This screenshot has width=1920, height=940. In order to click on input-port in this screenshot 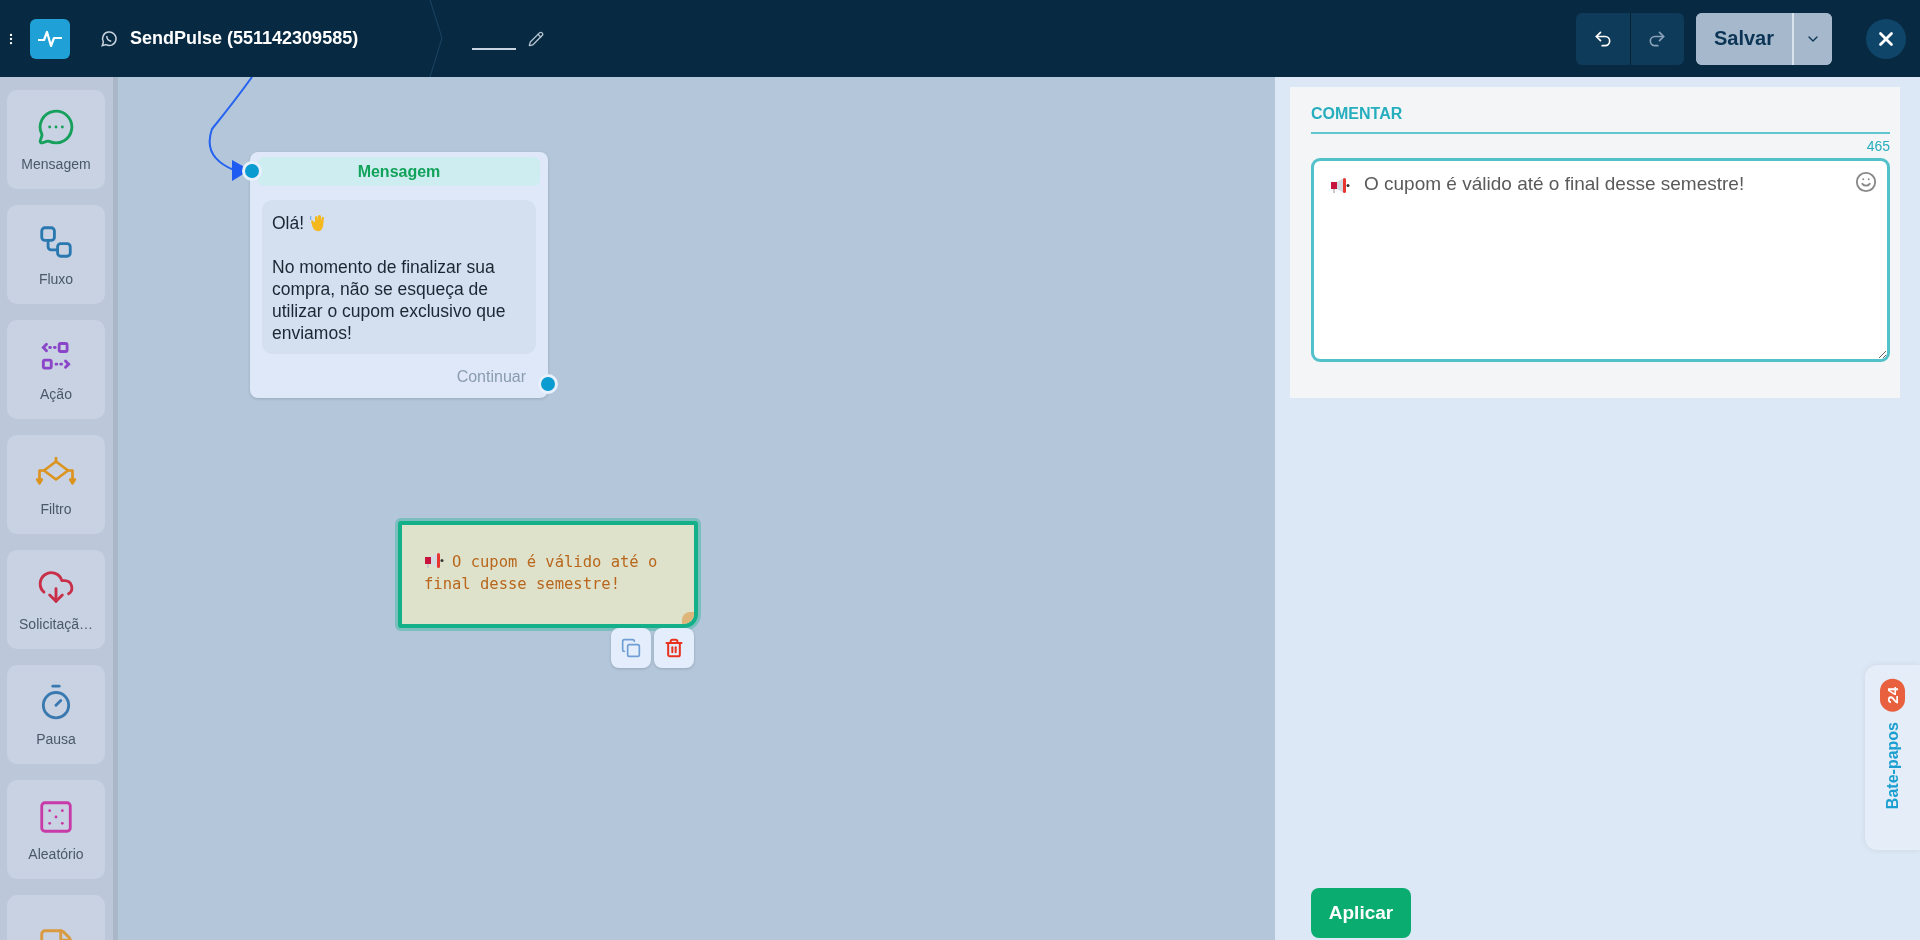, I will do `click(252, 171)`.